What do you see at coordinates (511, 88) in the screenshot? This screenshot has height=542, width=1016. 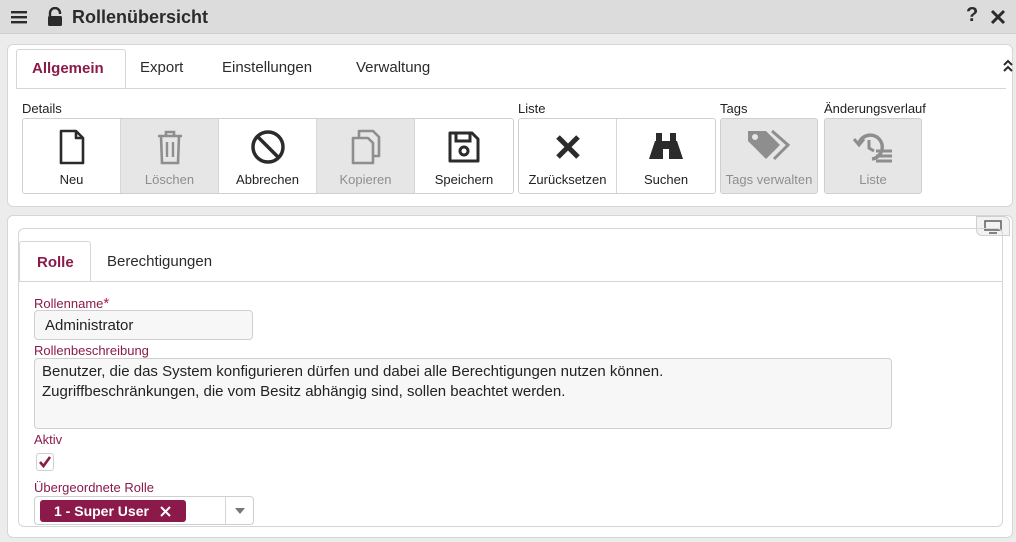 I see `tab-divider` at bounding box center [511, 88].